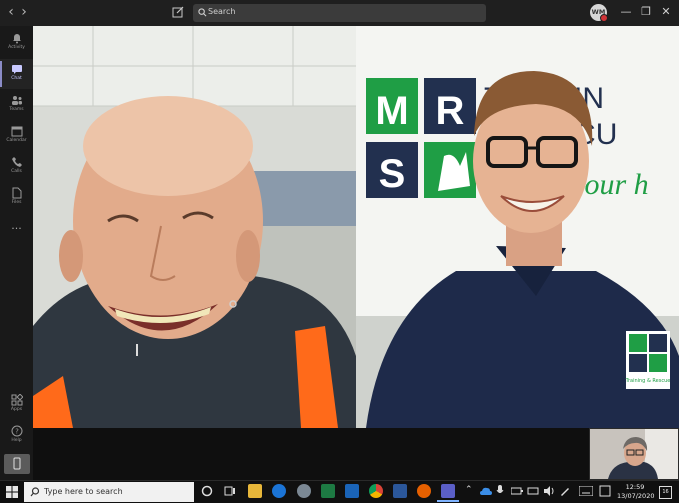 The height and width of the screenshot is (503, 679). What do you see at coordinates (486, 491) in the screenshot?
I see `onedrive-icon` at bounding box center [486, 491].